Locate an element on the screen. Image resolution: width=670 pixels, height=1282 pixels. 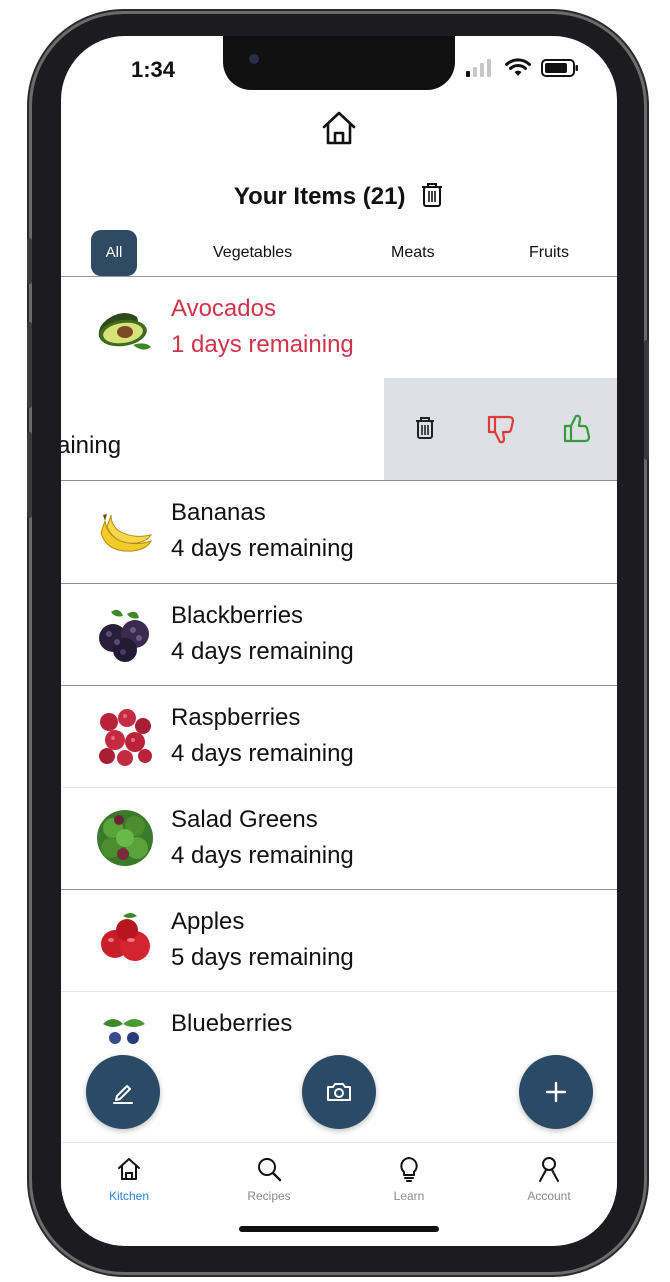
list-item: Bananas 4 days remaining is located at coordinates (339, 532).